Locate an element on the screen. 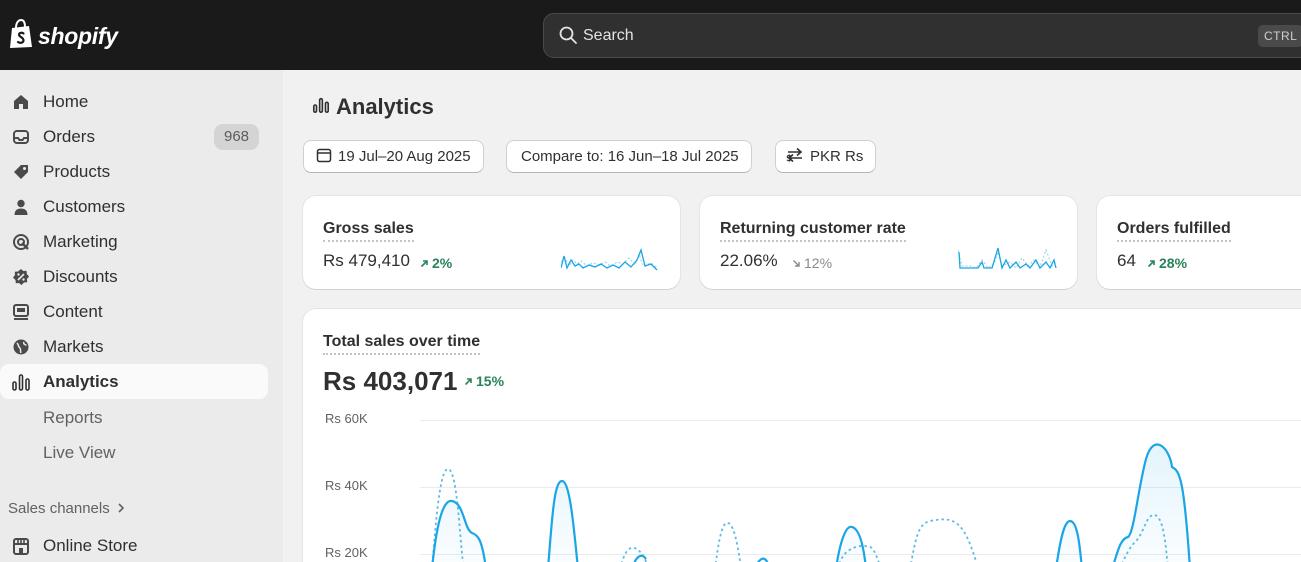 The height and width of the screenshot is (562, 1301). sidebar-item-label: Content is located at coordinates (73, 311).